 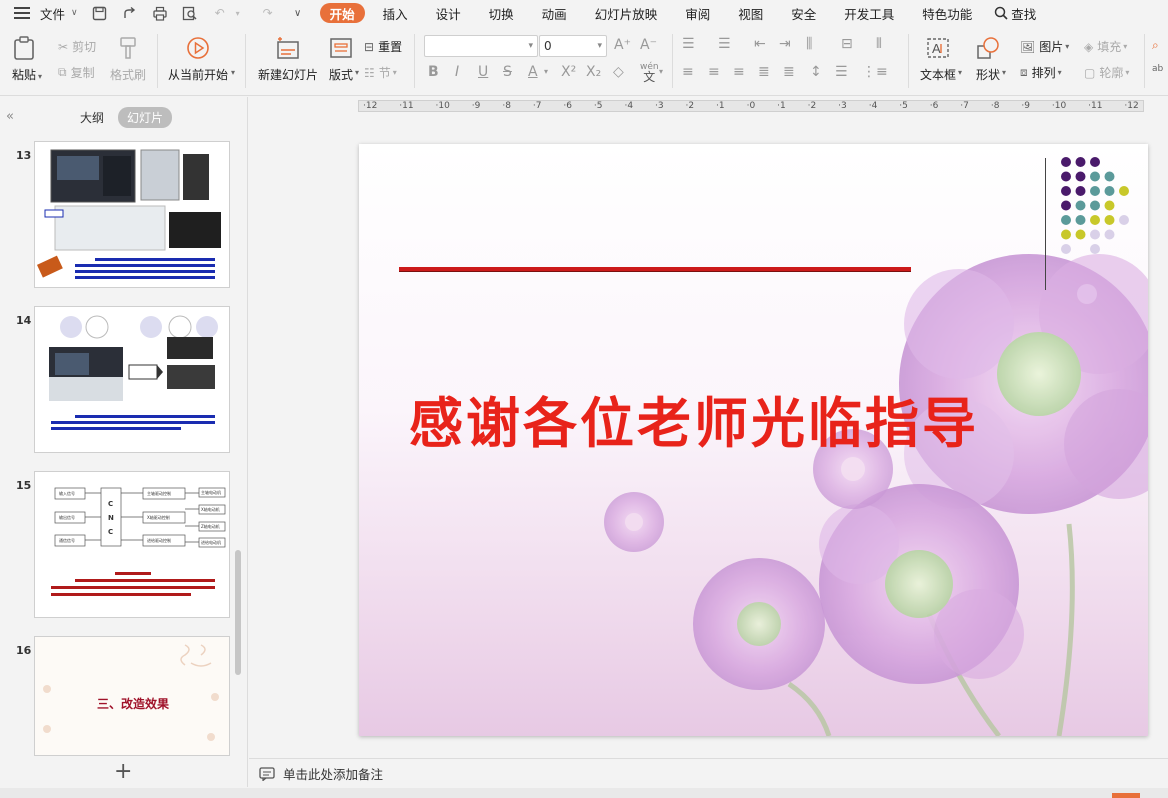 I want to click on redo-icon: ↷, so click(x=268, y=13).